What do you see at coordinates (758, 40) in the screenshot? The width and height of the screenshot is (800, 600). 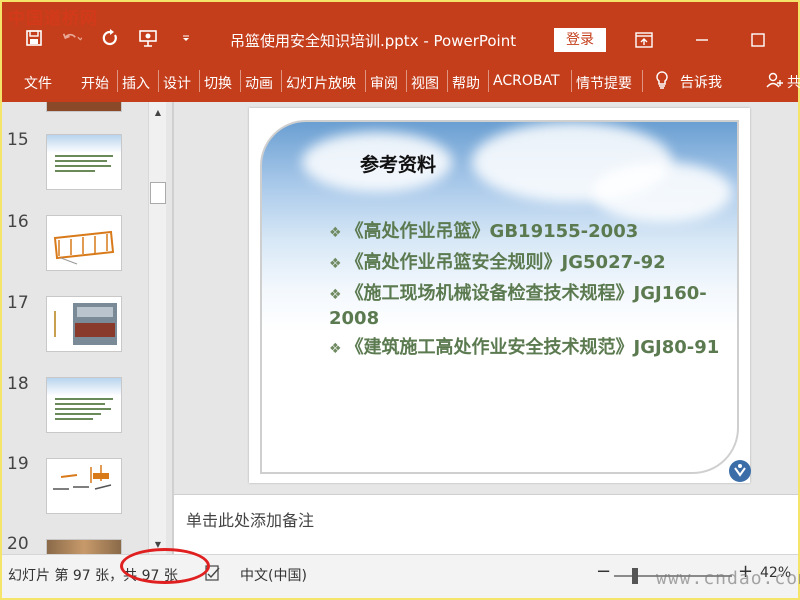 I see `maximize-icon` at bounding box center [758, 40].